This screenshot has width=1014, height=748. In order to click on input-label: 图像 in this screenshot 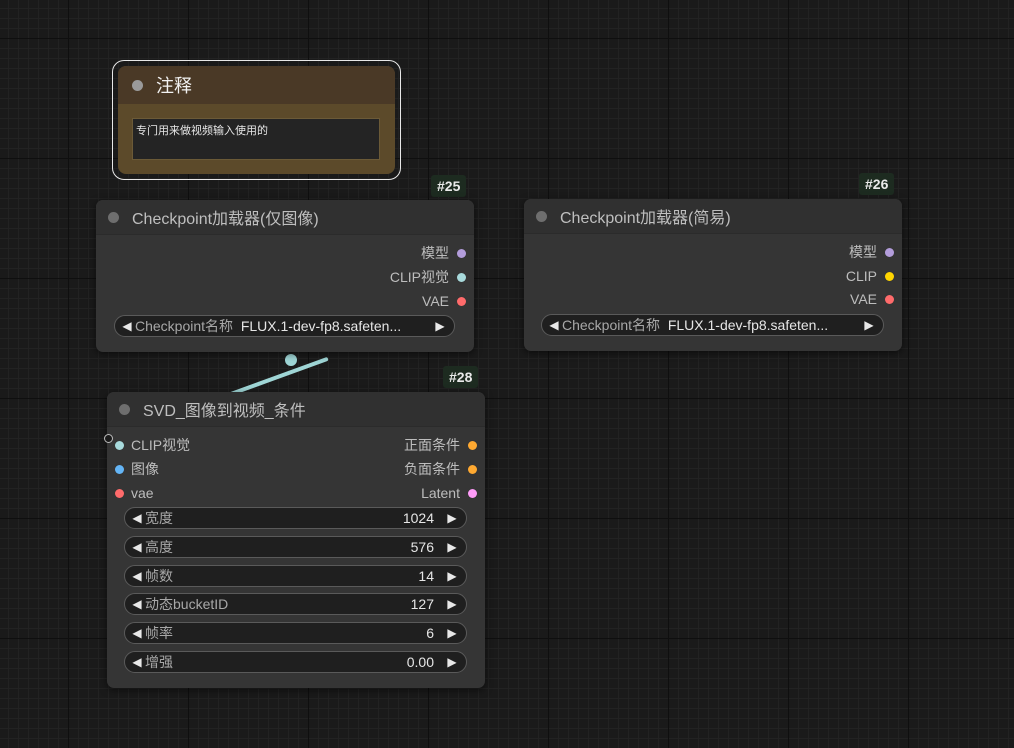, I will do `click(145, 469)`.